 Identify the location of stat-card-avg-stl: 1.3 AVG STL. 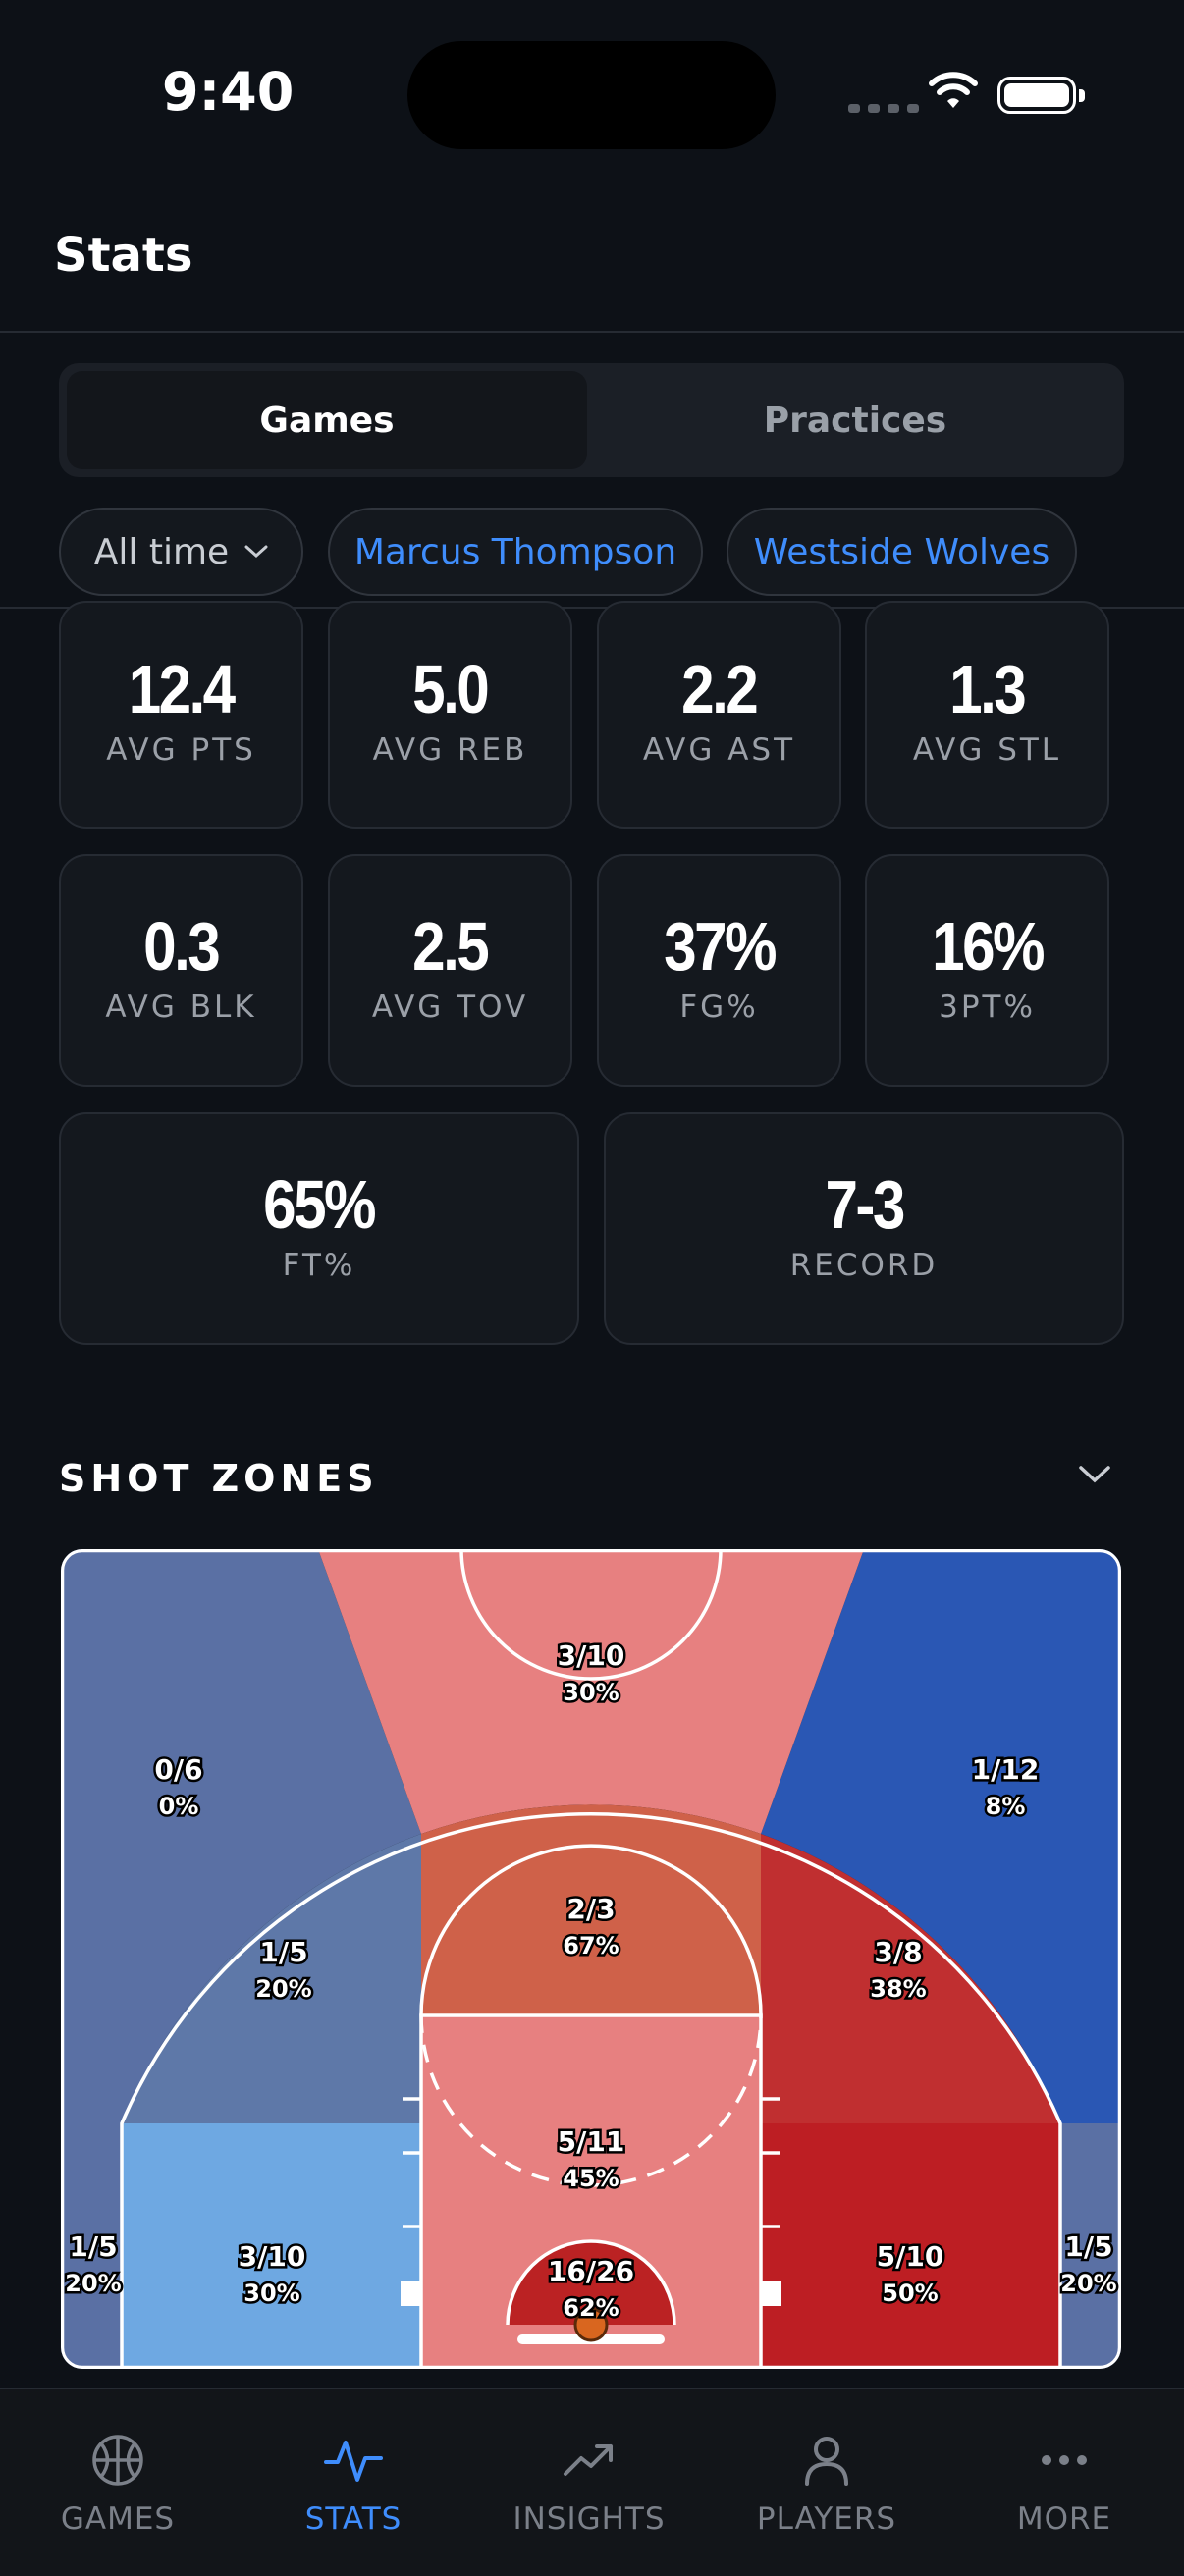
(987, 715).